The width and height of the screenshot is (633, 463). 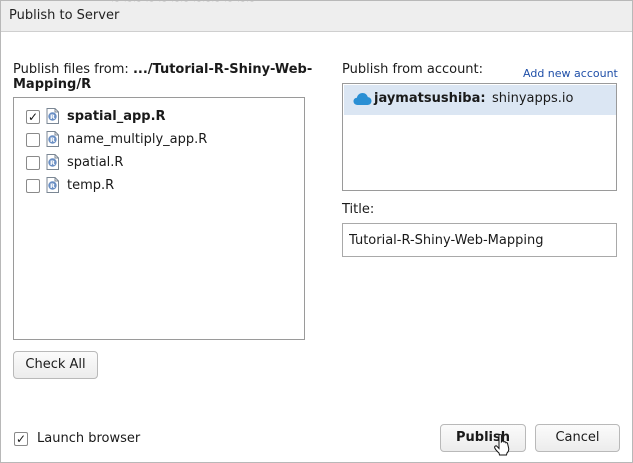 What do you see at coordinates (479, 137) in the screenshot?
I see `account-list: jaymatsushiba: shinyapps.io` at bounding box center [479, 137].